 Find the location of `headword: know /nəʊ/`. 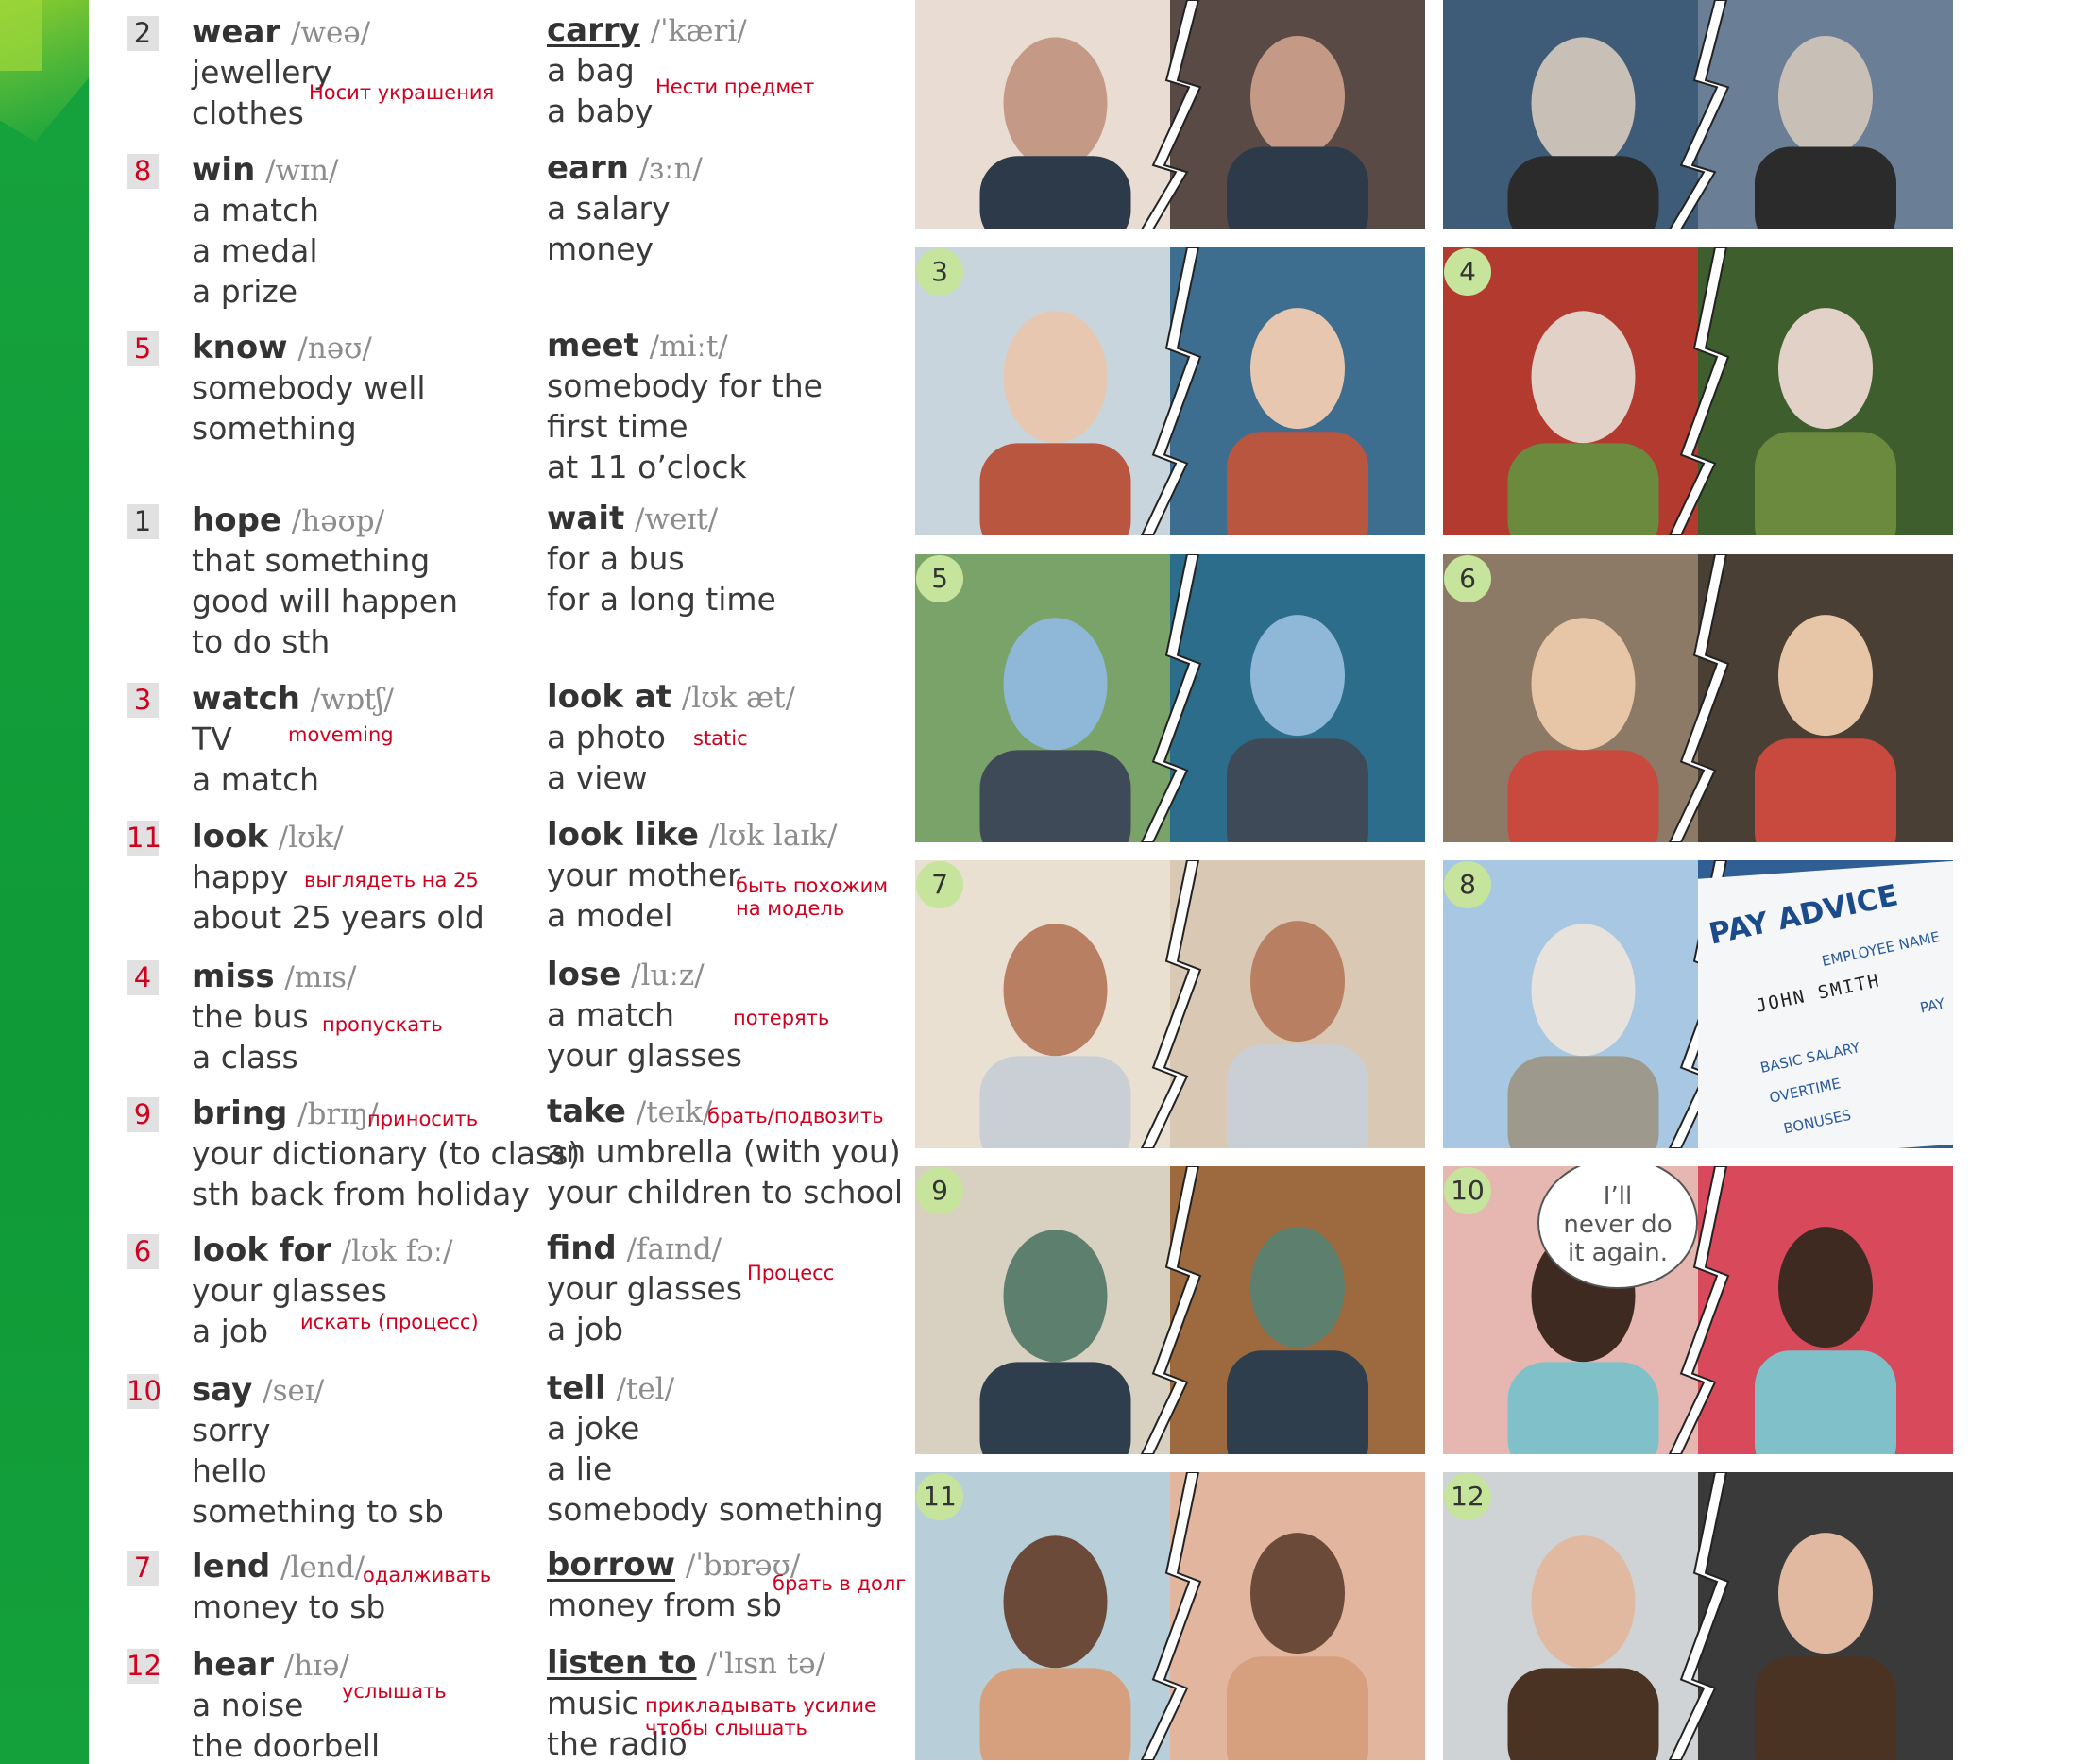

headword: know /nəʊ/ is located at coordinates (282, 347).